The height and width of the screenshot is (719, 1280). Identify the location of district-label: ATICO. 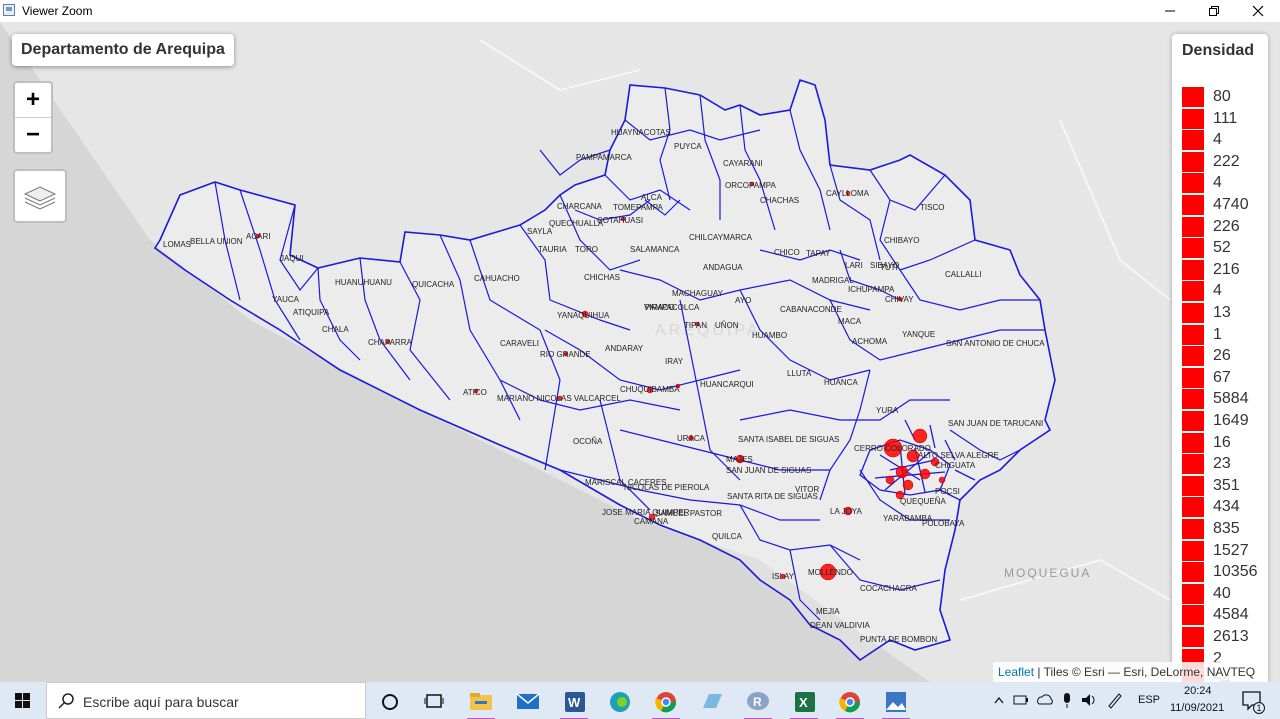
(475, 392).